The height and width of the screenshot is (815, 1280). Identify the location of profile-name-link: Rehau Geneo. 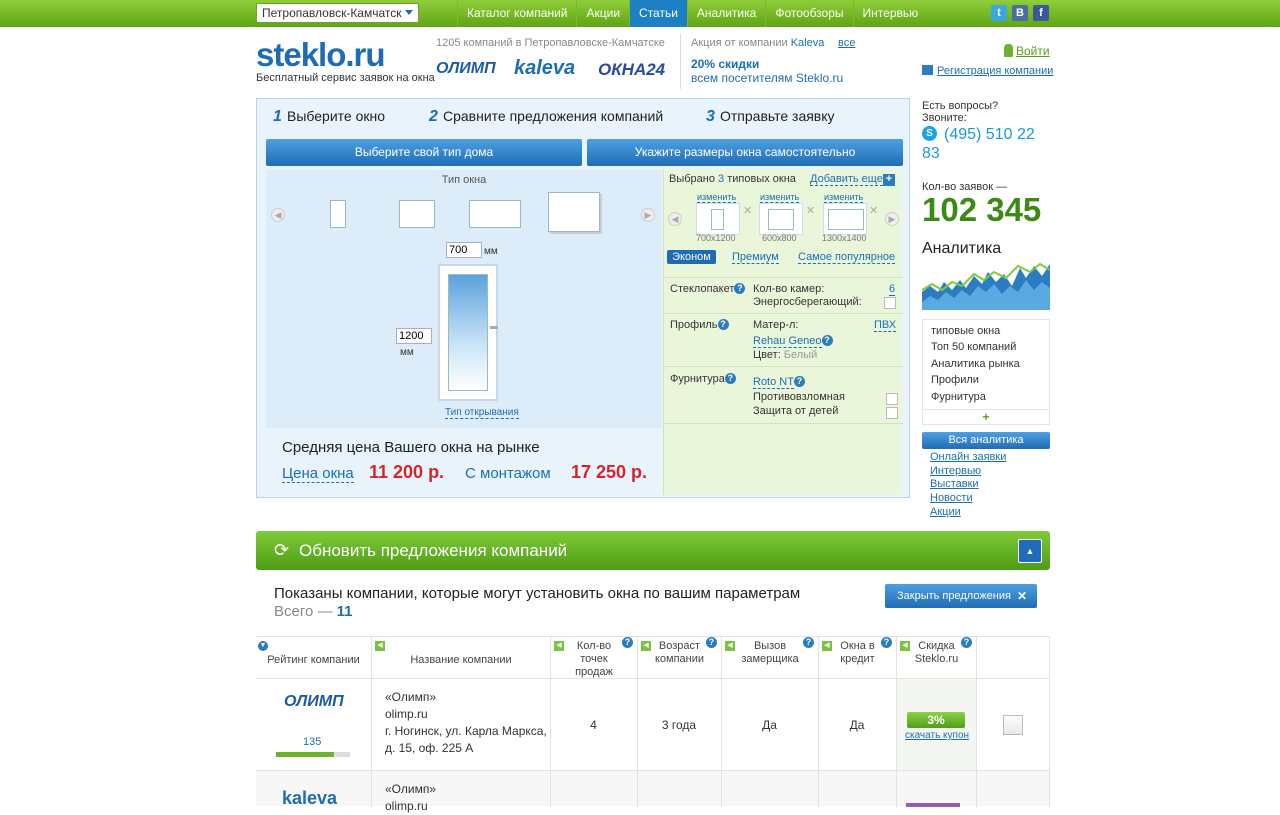
(787, 341).